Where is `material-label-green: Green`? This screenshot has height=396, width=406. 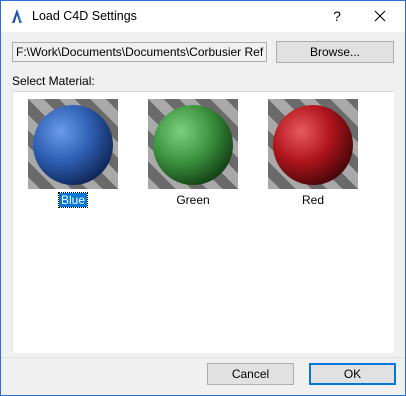 material-label-green: Green is located at coordinates (193, 200).